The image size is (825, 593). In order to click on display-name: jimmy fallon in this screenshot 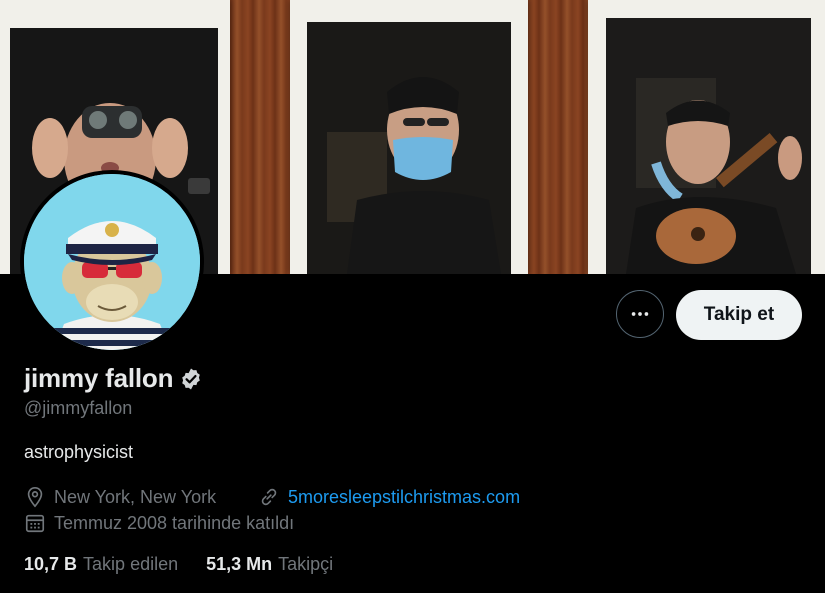, I will do `click(99, 378)`.